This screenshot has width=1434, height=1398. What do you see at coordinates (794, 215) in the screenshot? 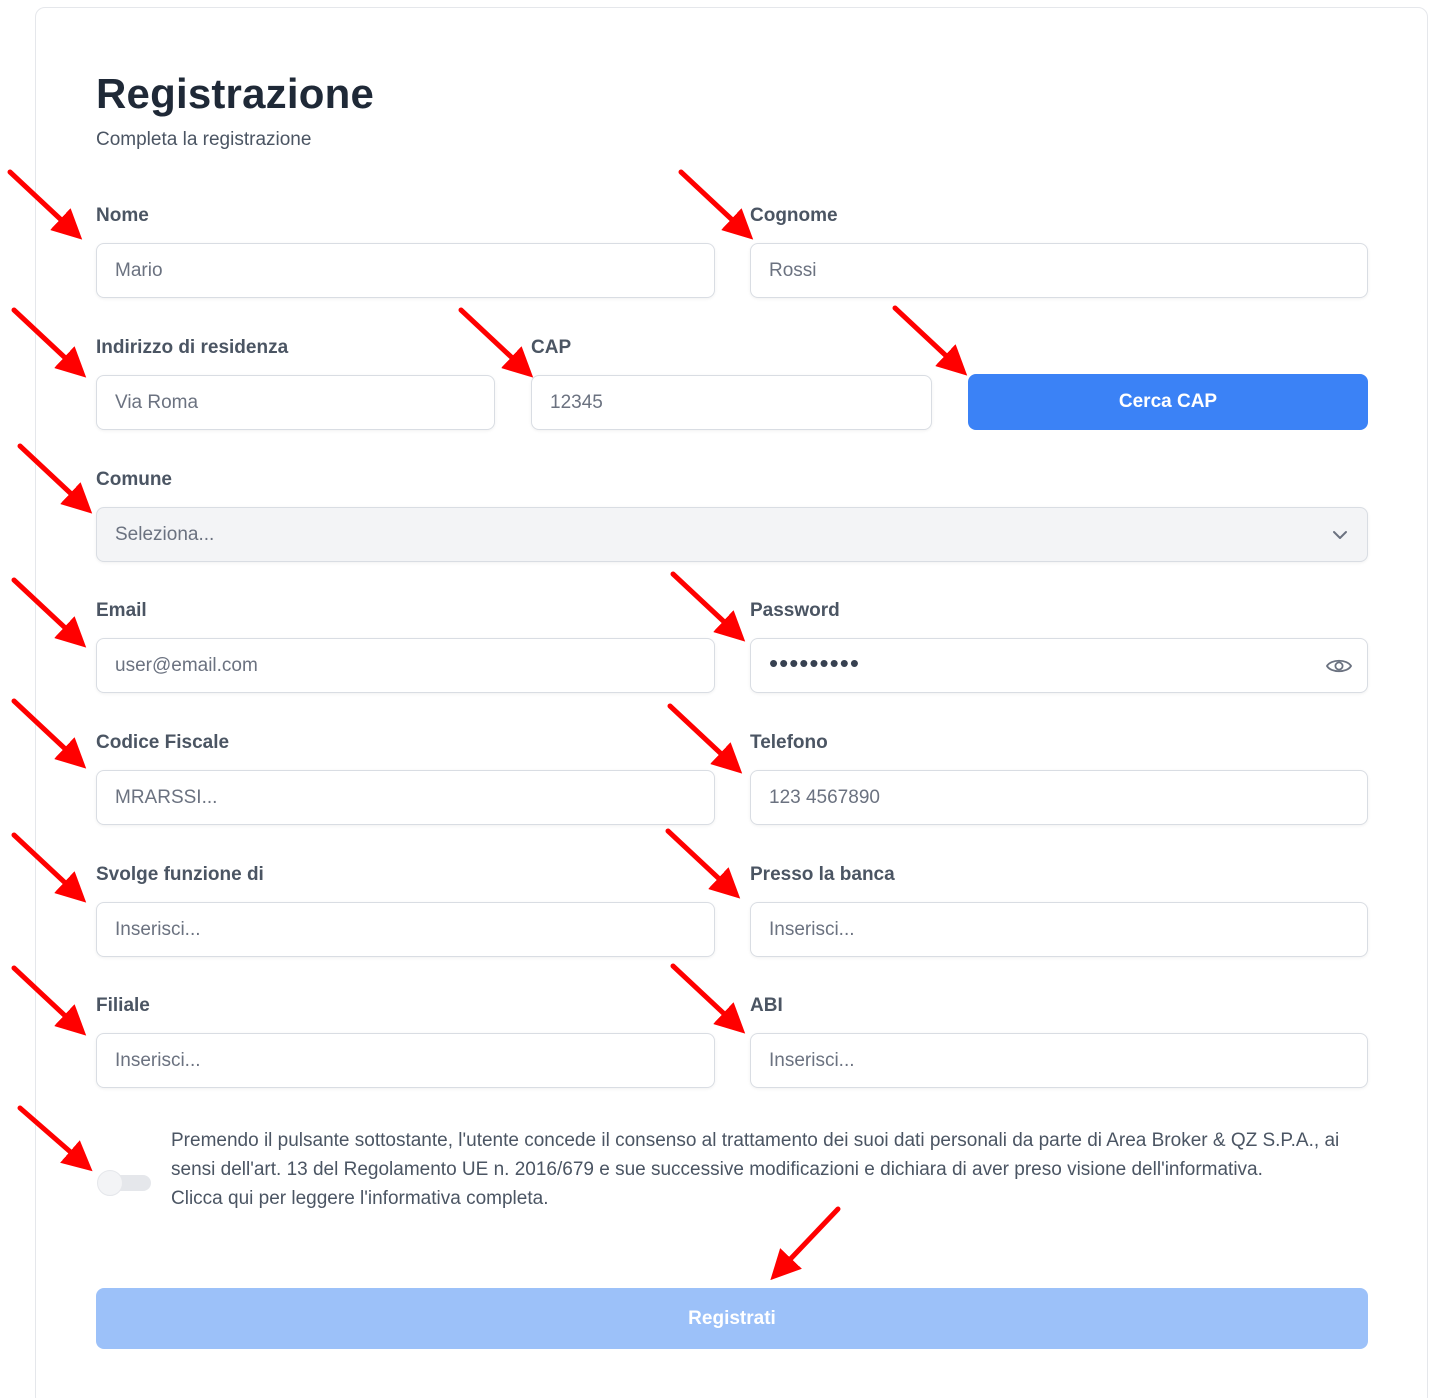
I see `cognome-label: Cognome` at bounding box center [794, 215].